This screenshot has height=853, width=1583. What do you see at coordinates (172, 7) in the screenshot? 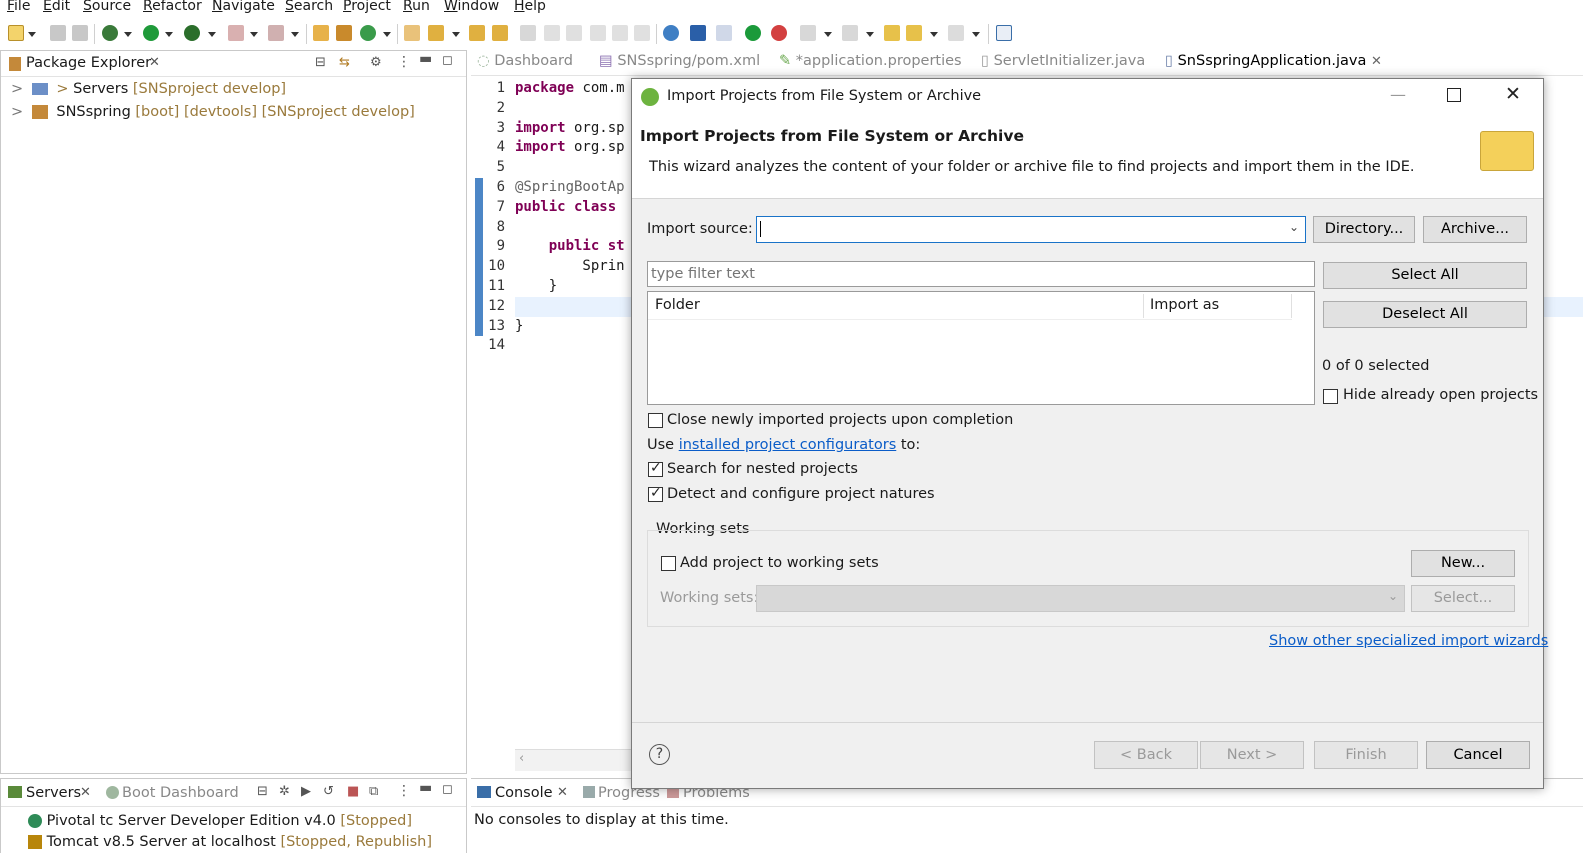
I see `menu-refactor: Refactor` at bounding box center [172, 7].